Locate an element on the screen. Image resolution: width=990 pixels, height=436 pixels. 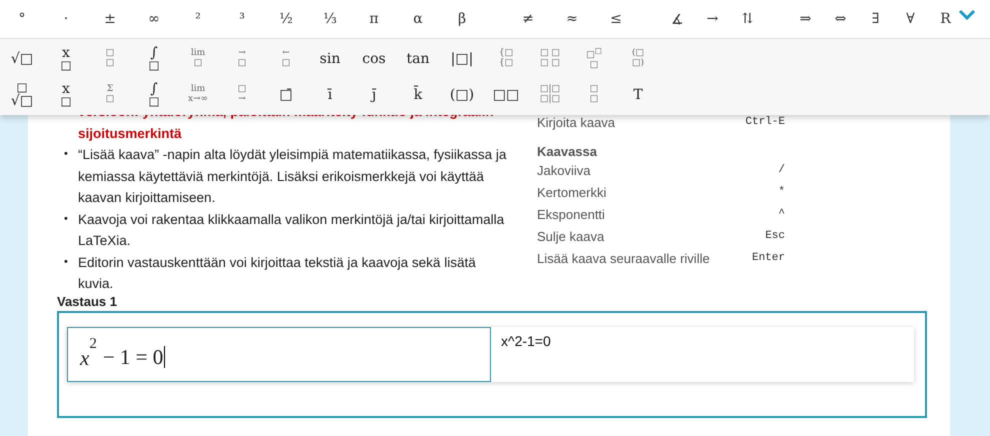
template-button: |□| is located at coordinates (462, 59).